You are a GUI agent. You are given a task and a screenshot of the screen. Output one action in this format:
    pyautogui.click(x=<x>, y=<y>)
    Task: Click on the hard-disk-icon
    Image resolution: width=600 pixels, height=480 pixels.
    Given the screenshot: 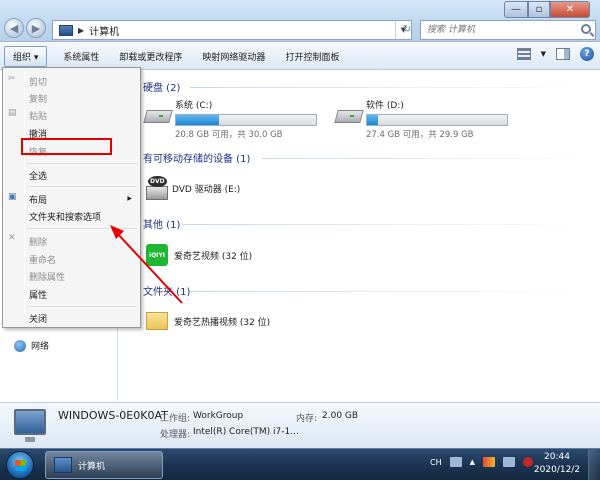 What is the action you would take?
    pyautogui.click(x=348, y=115)
    